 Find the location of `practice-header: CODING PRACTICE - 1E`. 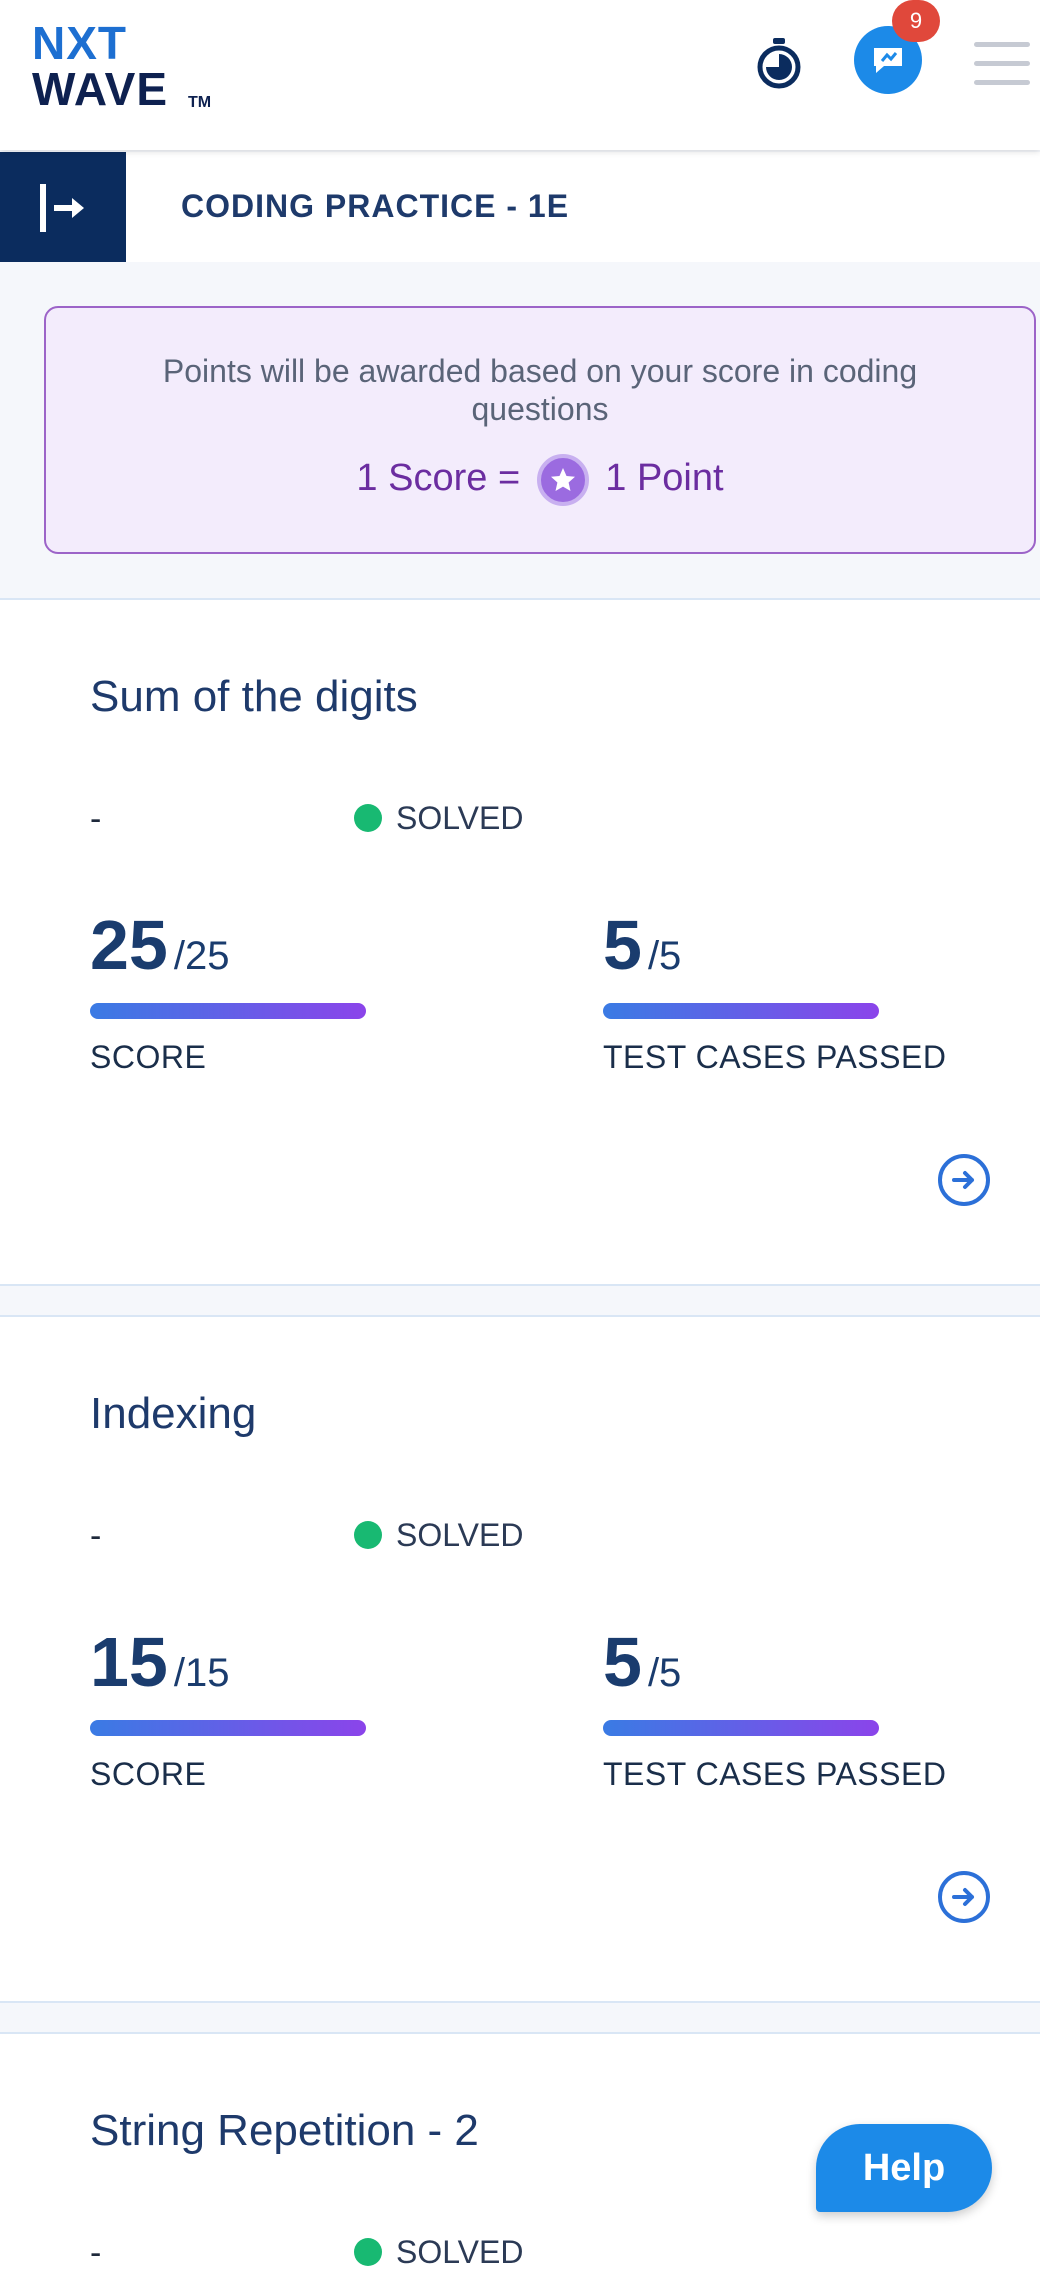

practice-header: CODING PRACTICE - 1E is located at coordinates (520, 207).